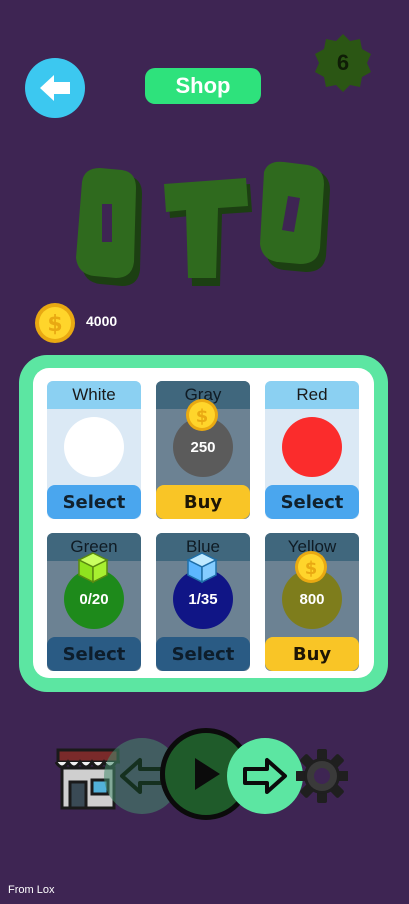  What do you see at coordinates (31, 890) in the screenshot?
I see `footer-credit: From Lox` at bounding box center [31, 890].